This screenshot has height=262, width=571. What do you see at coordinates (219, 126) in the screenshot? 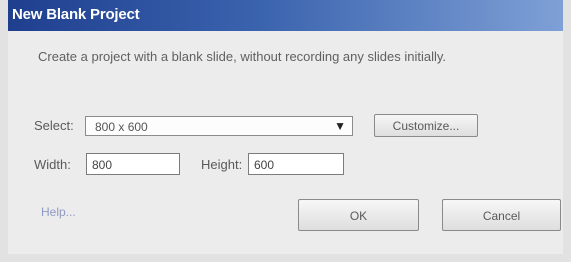
I see `size-preset-dropdown: 800 x 600 ▼` at bounding box center [219, 126].